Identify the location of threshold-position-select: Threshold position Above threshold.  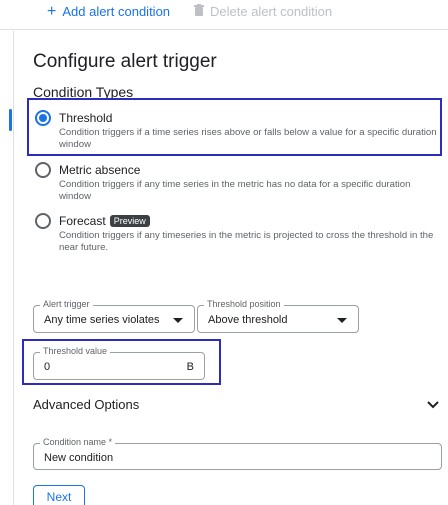
(278, 316).